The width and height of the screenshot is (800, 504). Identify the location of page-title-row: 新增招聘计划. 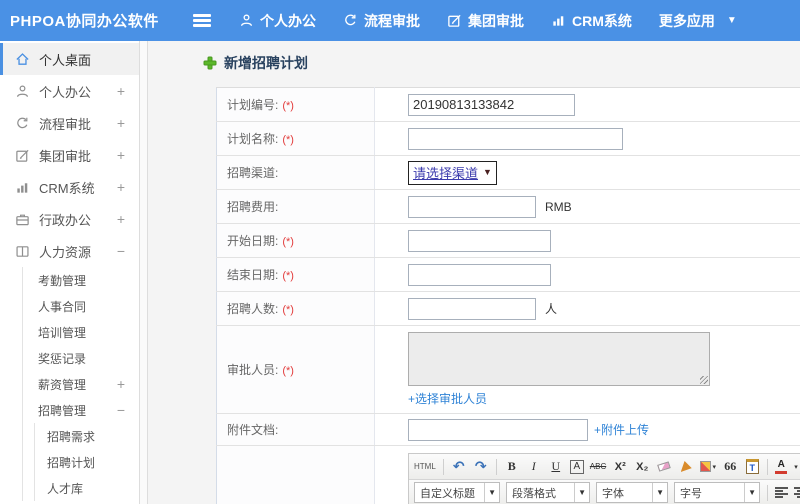
(501, 63).